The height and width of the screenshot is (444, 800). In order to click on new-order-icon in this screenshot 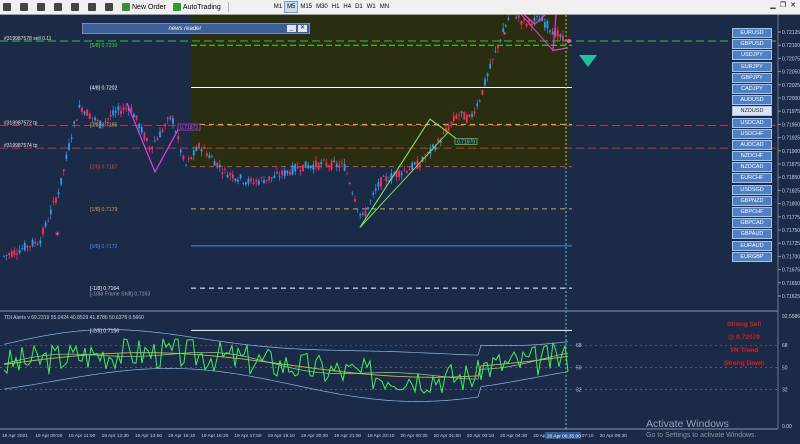, I will do `click(126, 7)`.